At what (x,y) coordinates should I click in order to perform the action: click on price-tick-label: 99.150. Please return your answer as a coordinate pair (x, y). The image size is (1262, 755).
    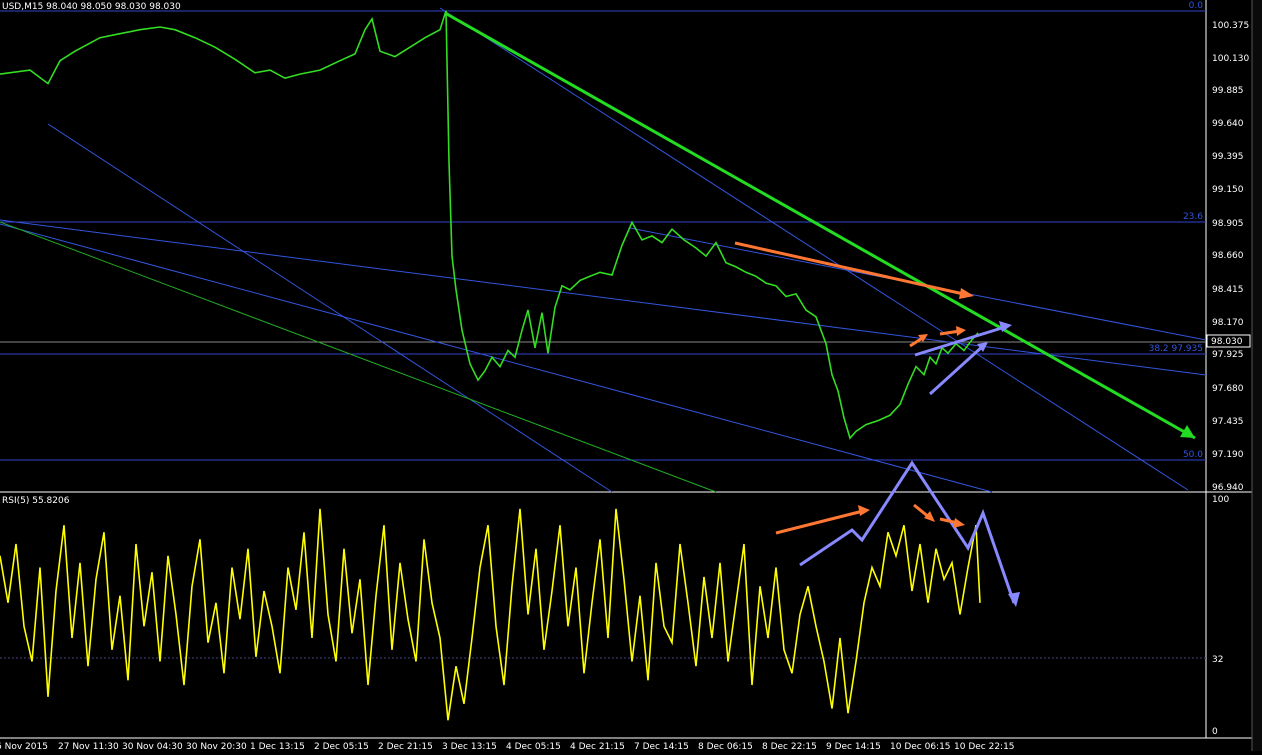
    Looking at the image, I should click on (1228, 190).